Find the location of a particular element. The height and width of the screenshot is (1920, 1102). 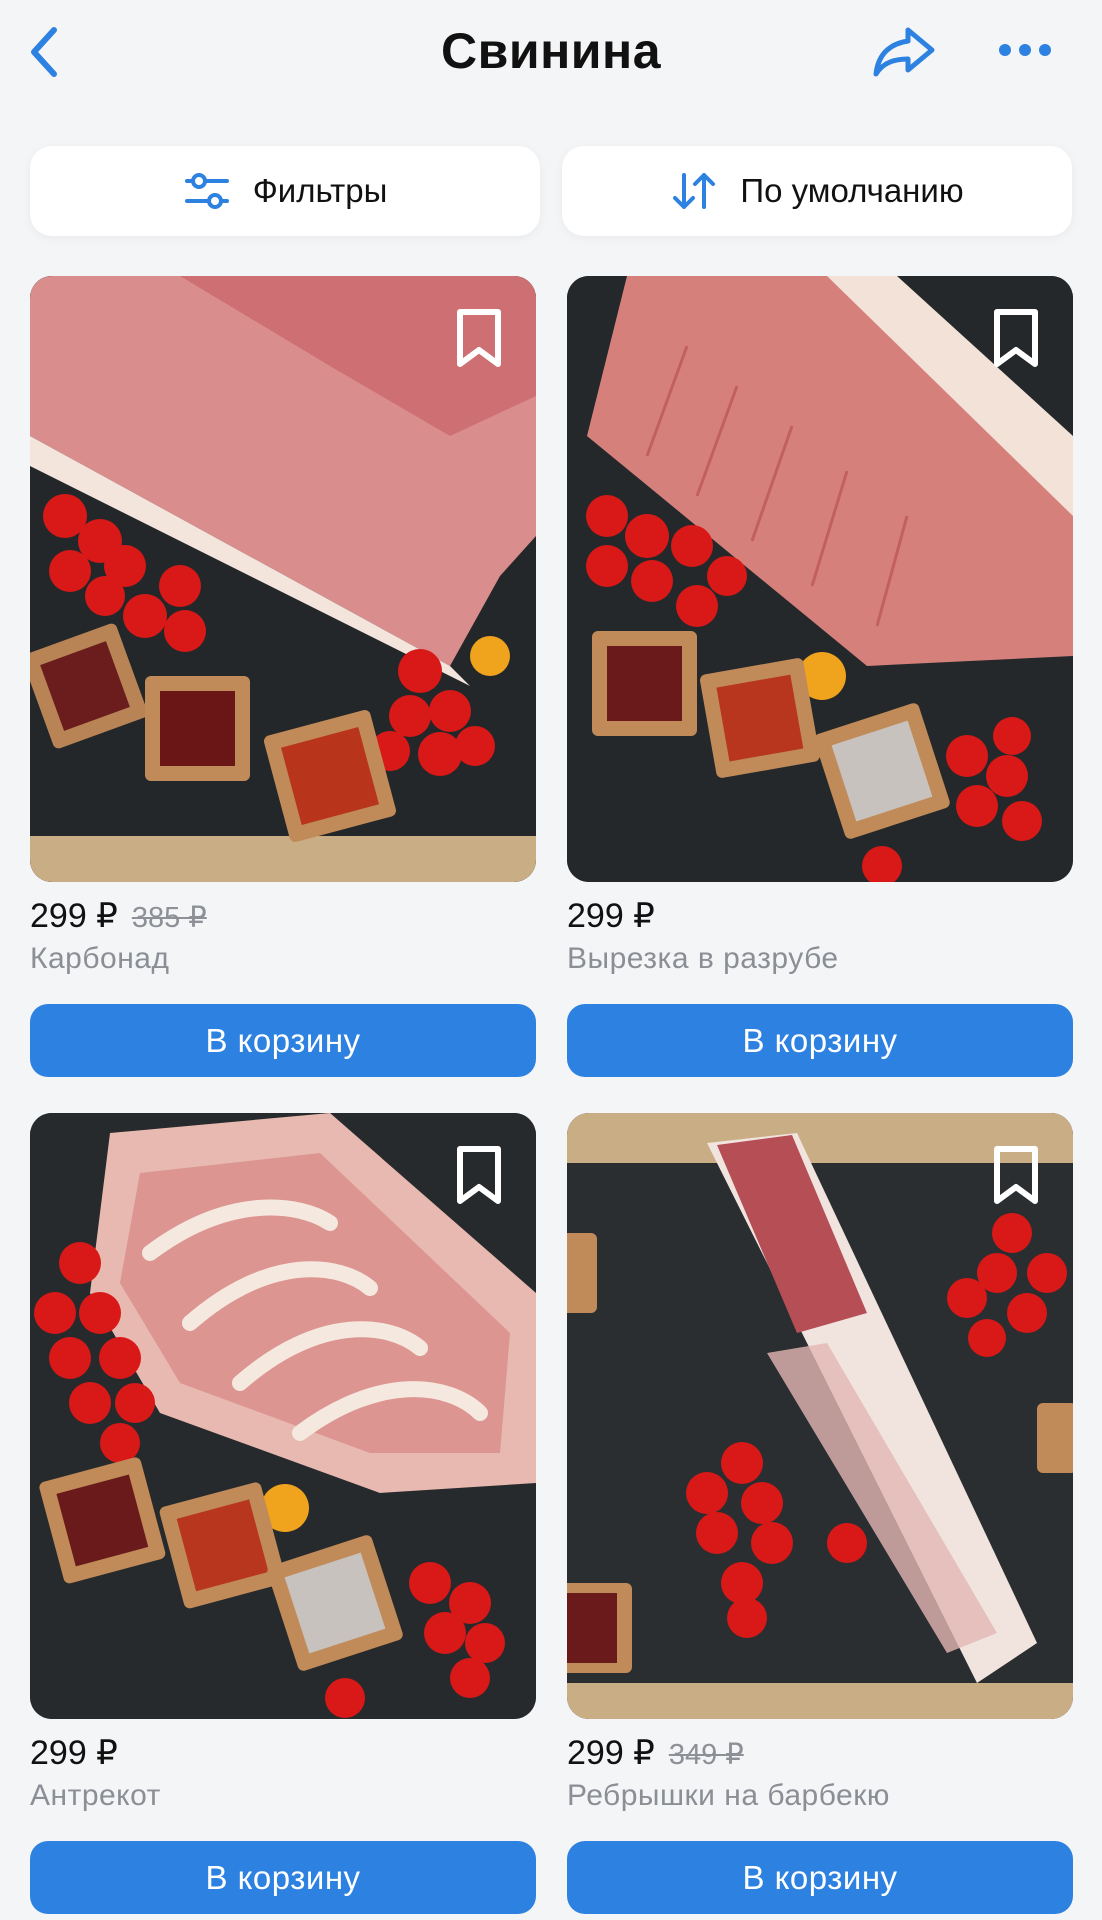

product-old-price: 349 ₽ is located at coordinates (706, 1755).